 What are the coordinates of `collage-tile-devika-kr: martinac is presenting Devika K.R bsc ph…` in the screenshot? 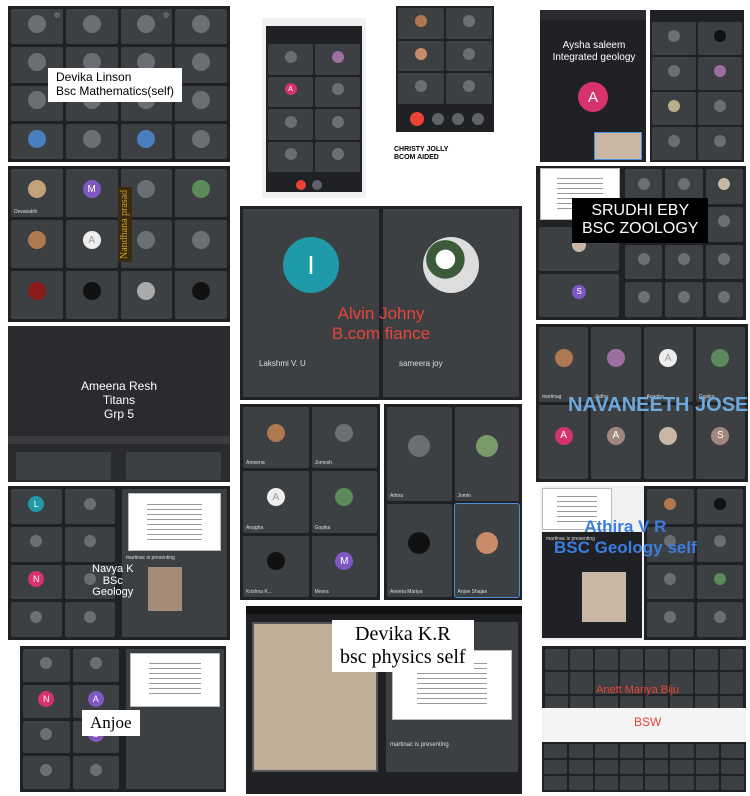 It's located at (384, 700).